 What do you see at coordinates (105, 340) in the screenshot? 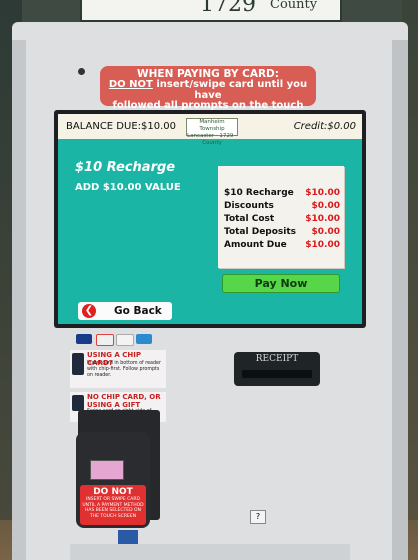
I see `mastercard-icon` at bounding box center [105, 340].